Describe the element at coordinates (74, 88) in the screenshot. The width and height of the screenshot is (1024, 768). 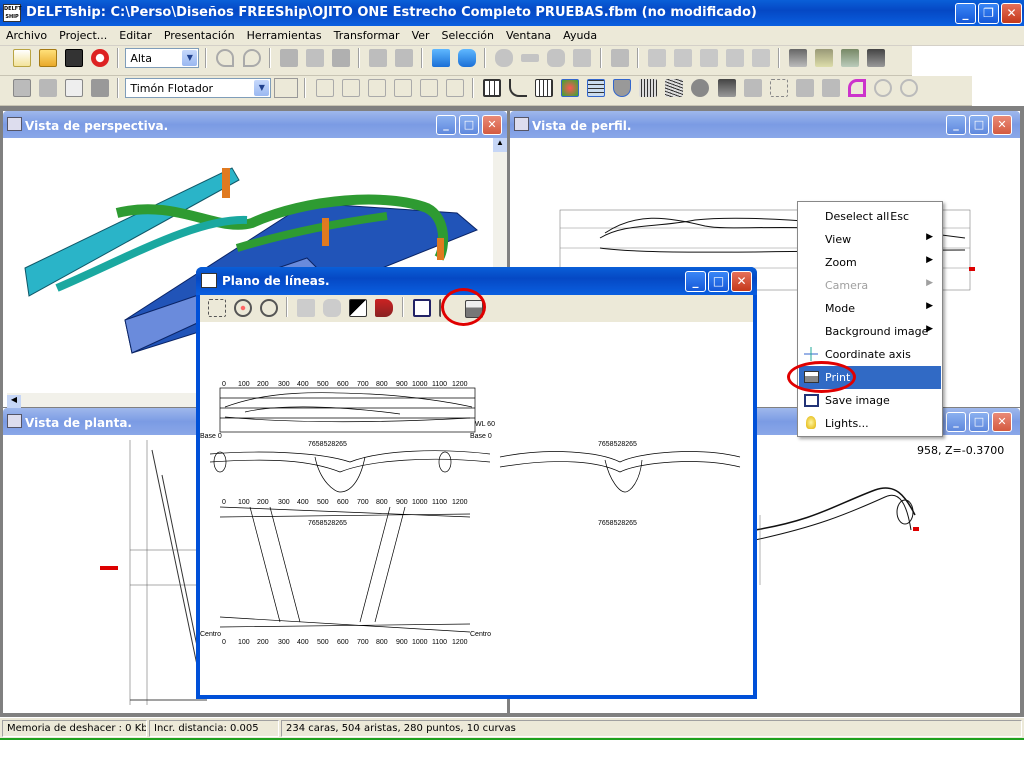
I see `edit-icon` at that location.